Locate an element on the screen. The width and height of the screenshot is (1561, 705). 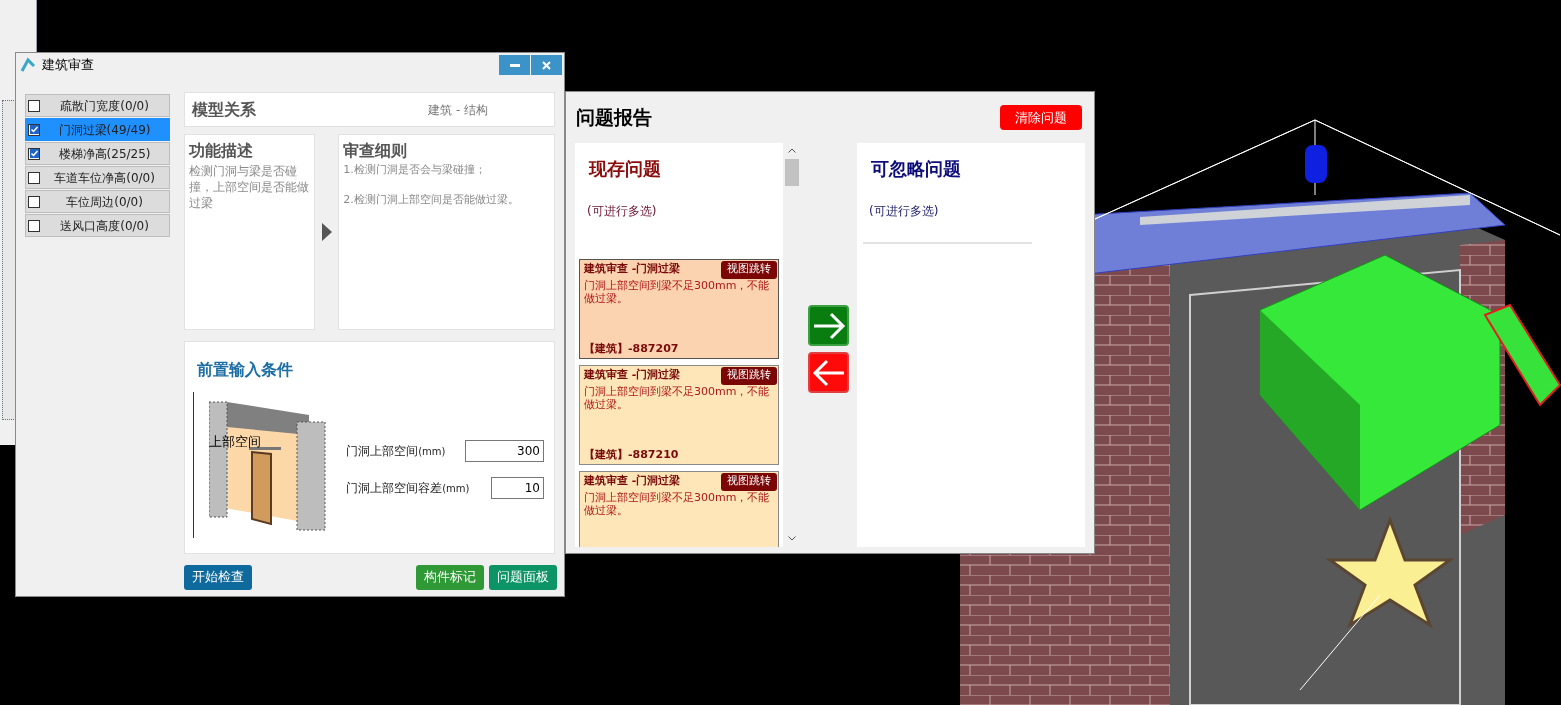
move-right-button is located at coordinates (828, 325).